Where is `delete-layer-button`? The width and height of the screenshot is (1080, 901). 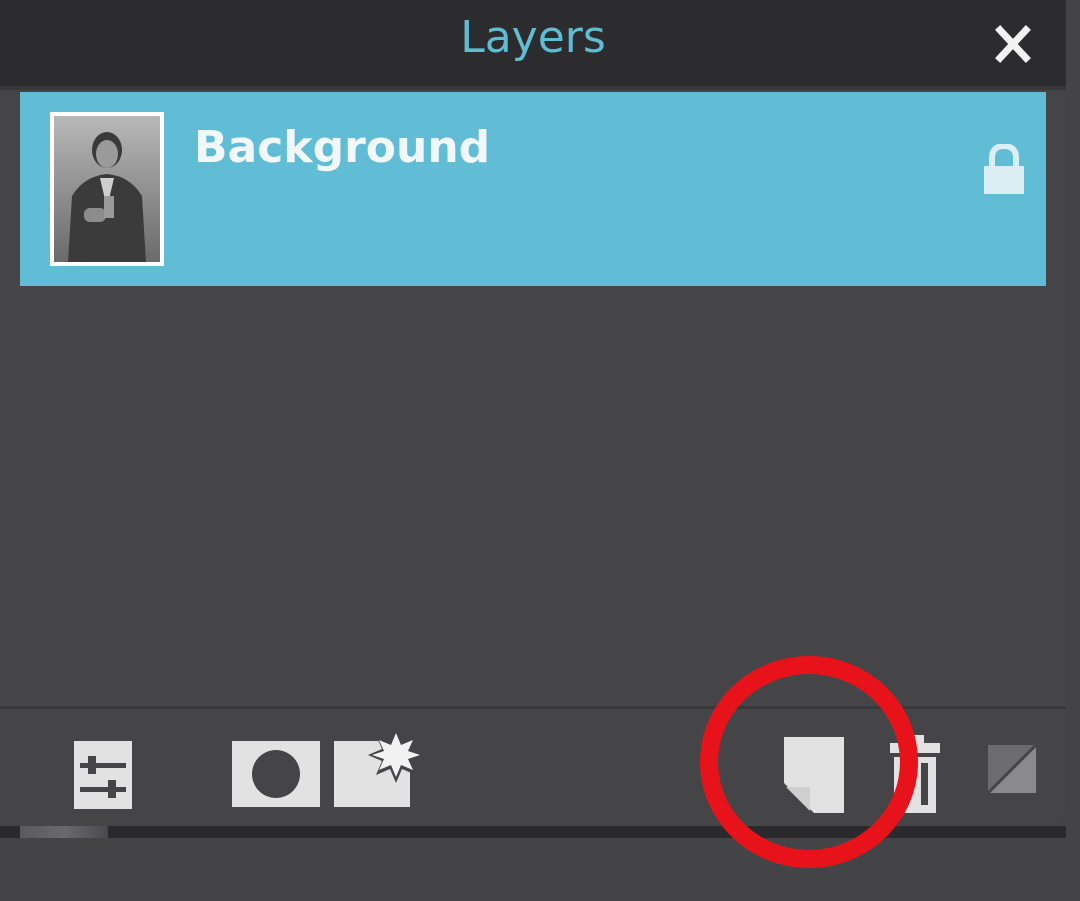 delete-layer-button is located at coordinates (915, 774).